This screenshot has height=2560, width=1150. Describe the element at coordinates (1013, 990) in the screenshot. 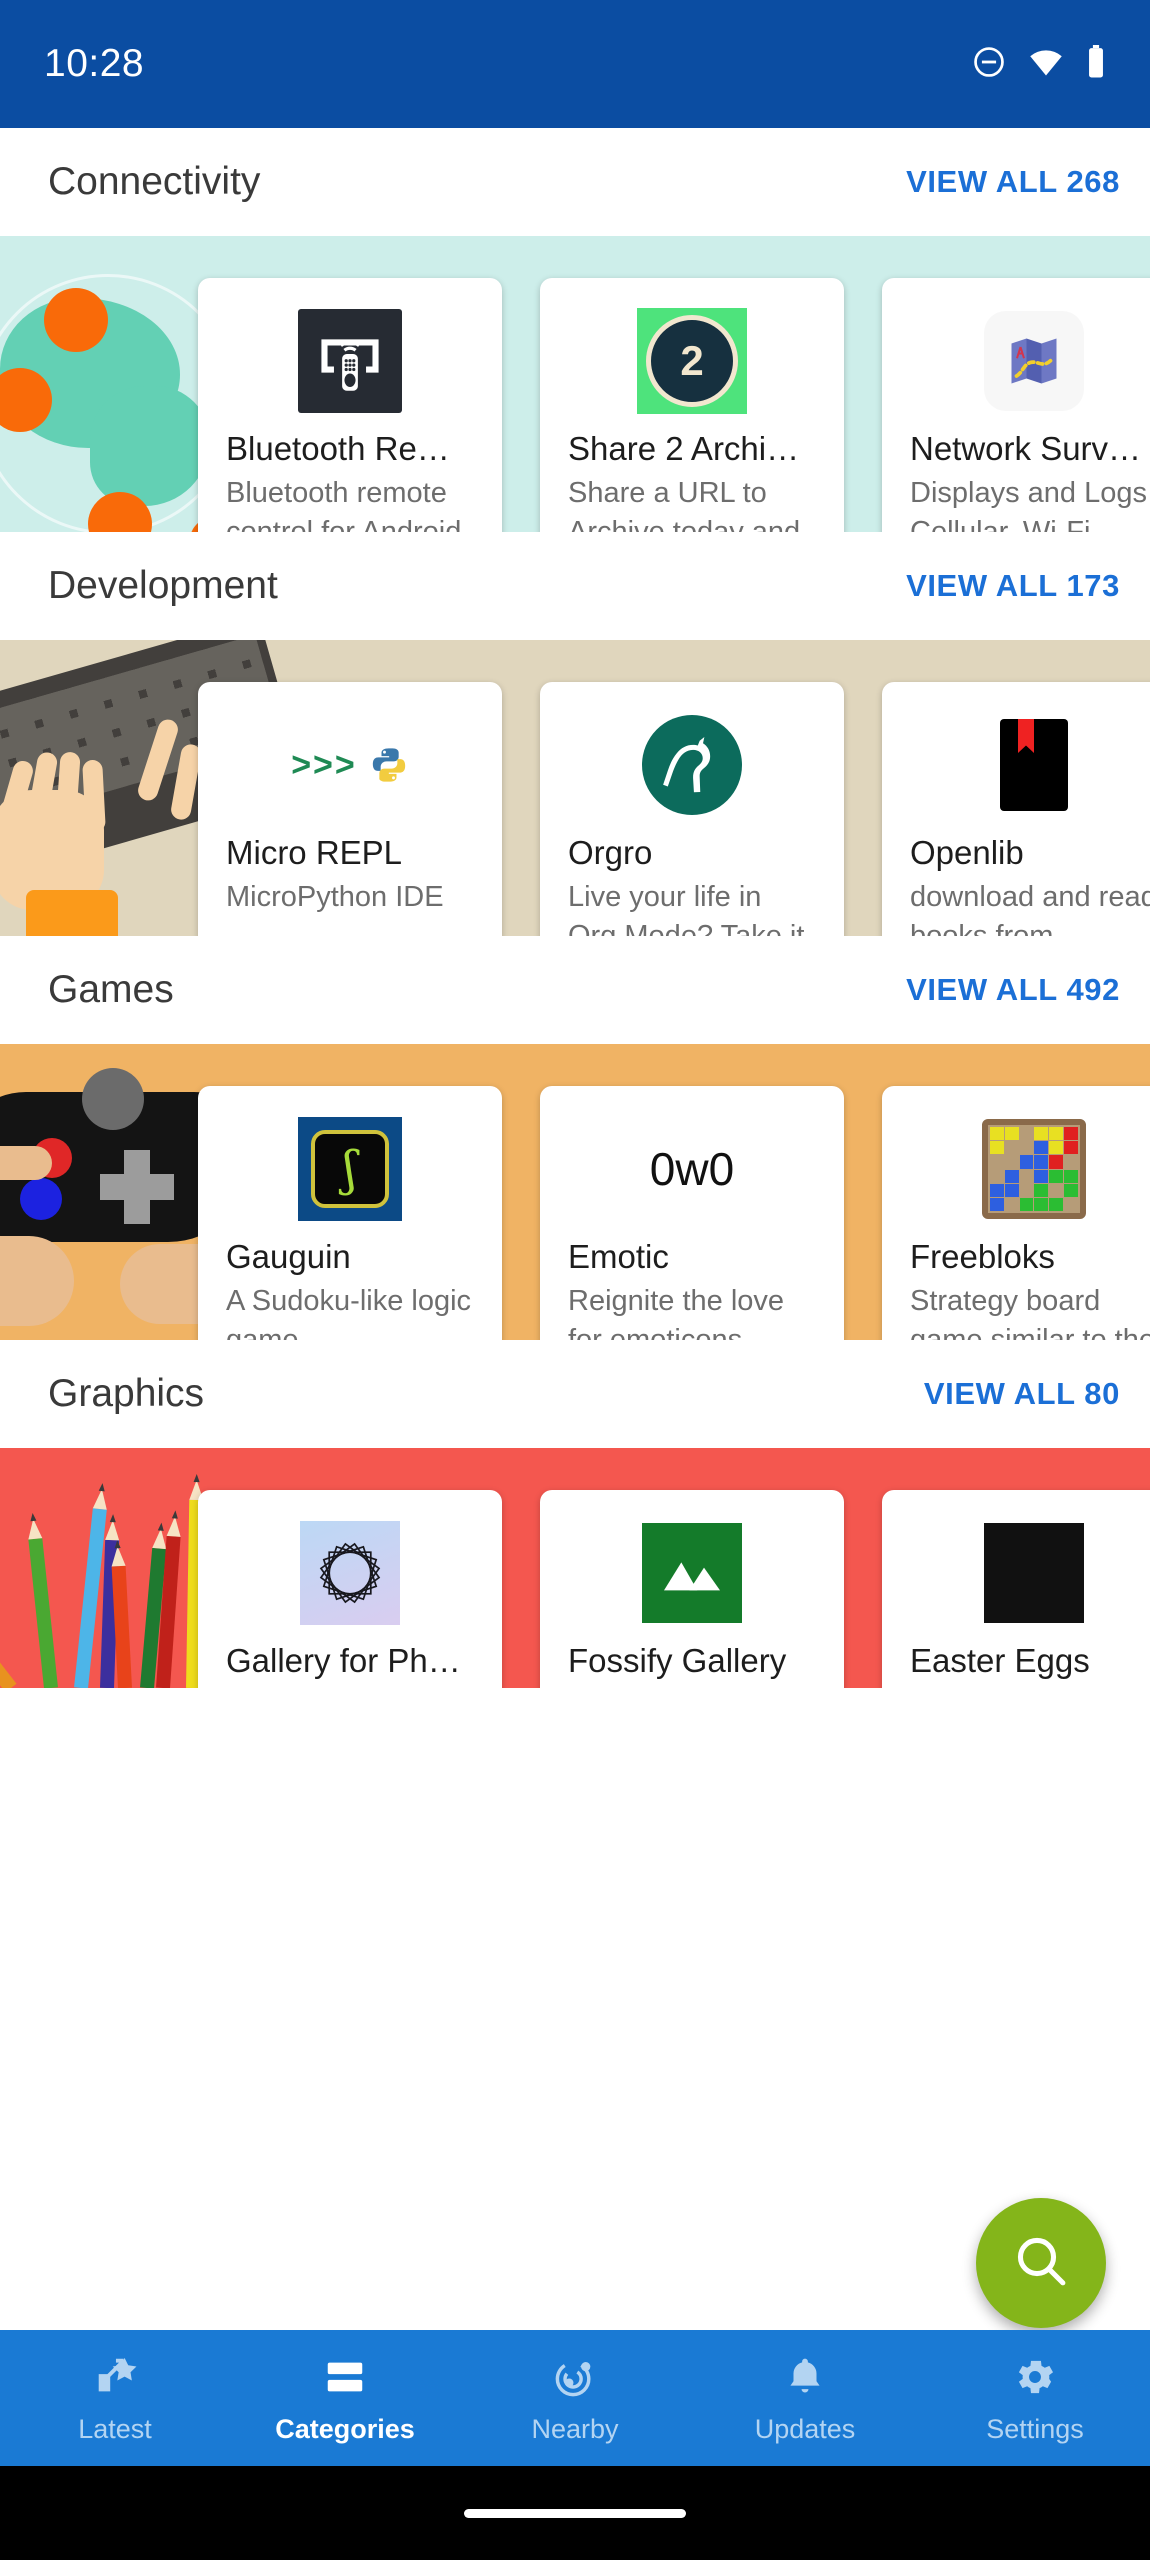

I see `view-all-link-games: VIEW ALL 492` at that location.